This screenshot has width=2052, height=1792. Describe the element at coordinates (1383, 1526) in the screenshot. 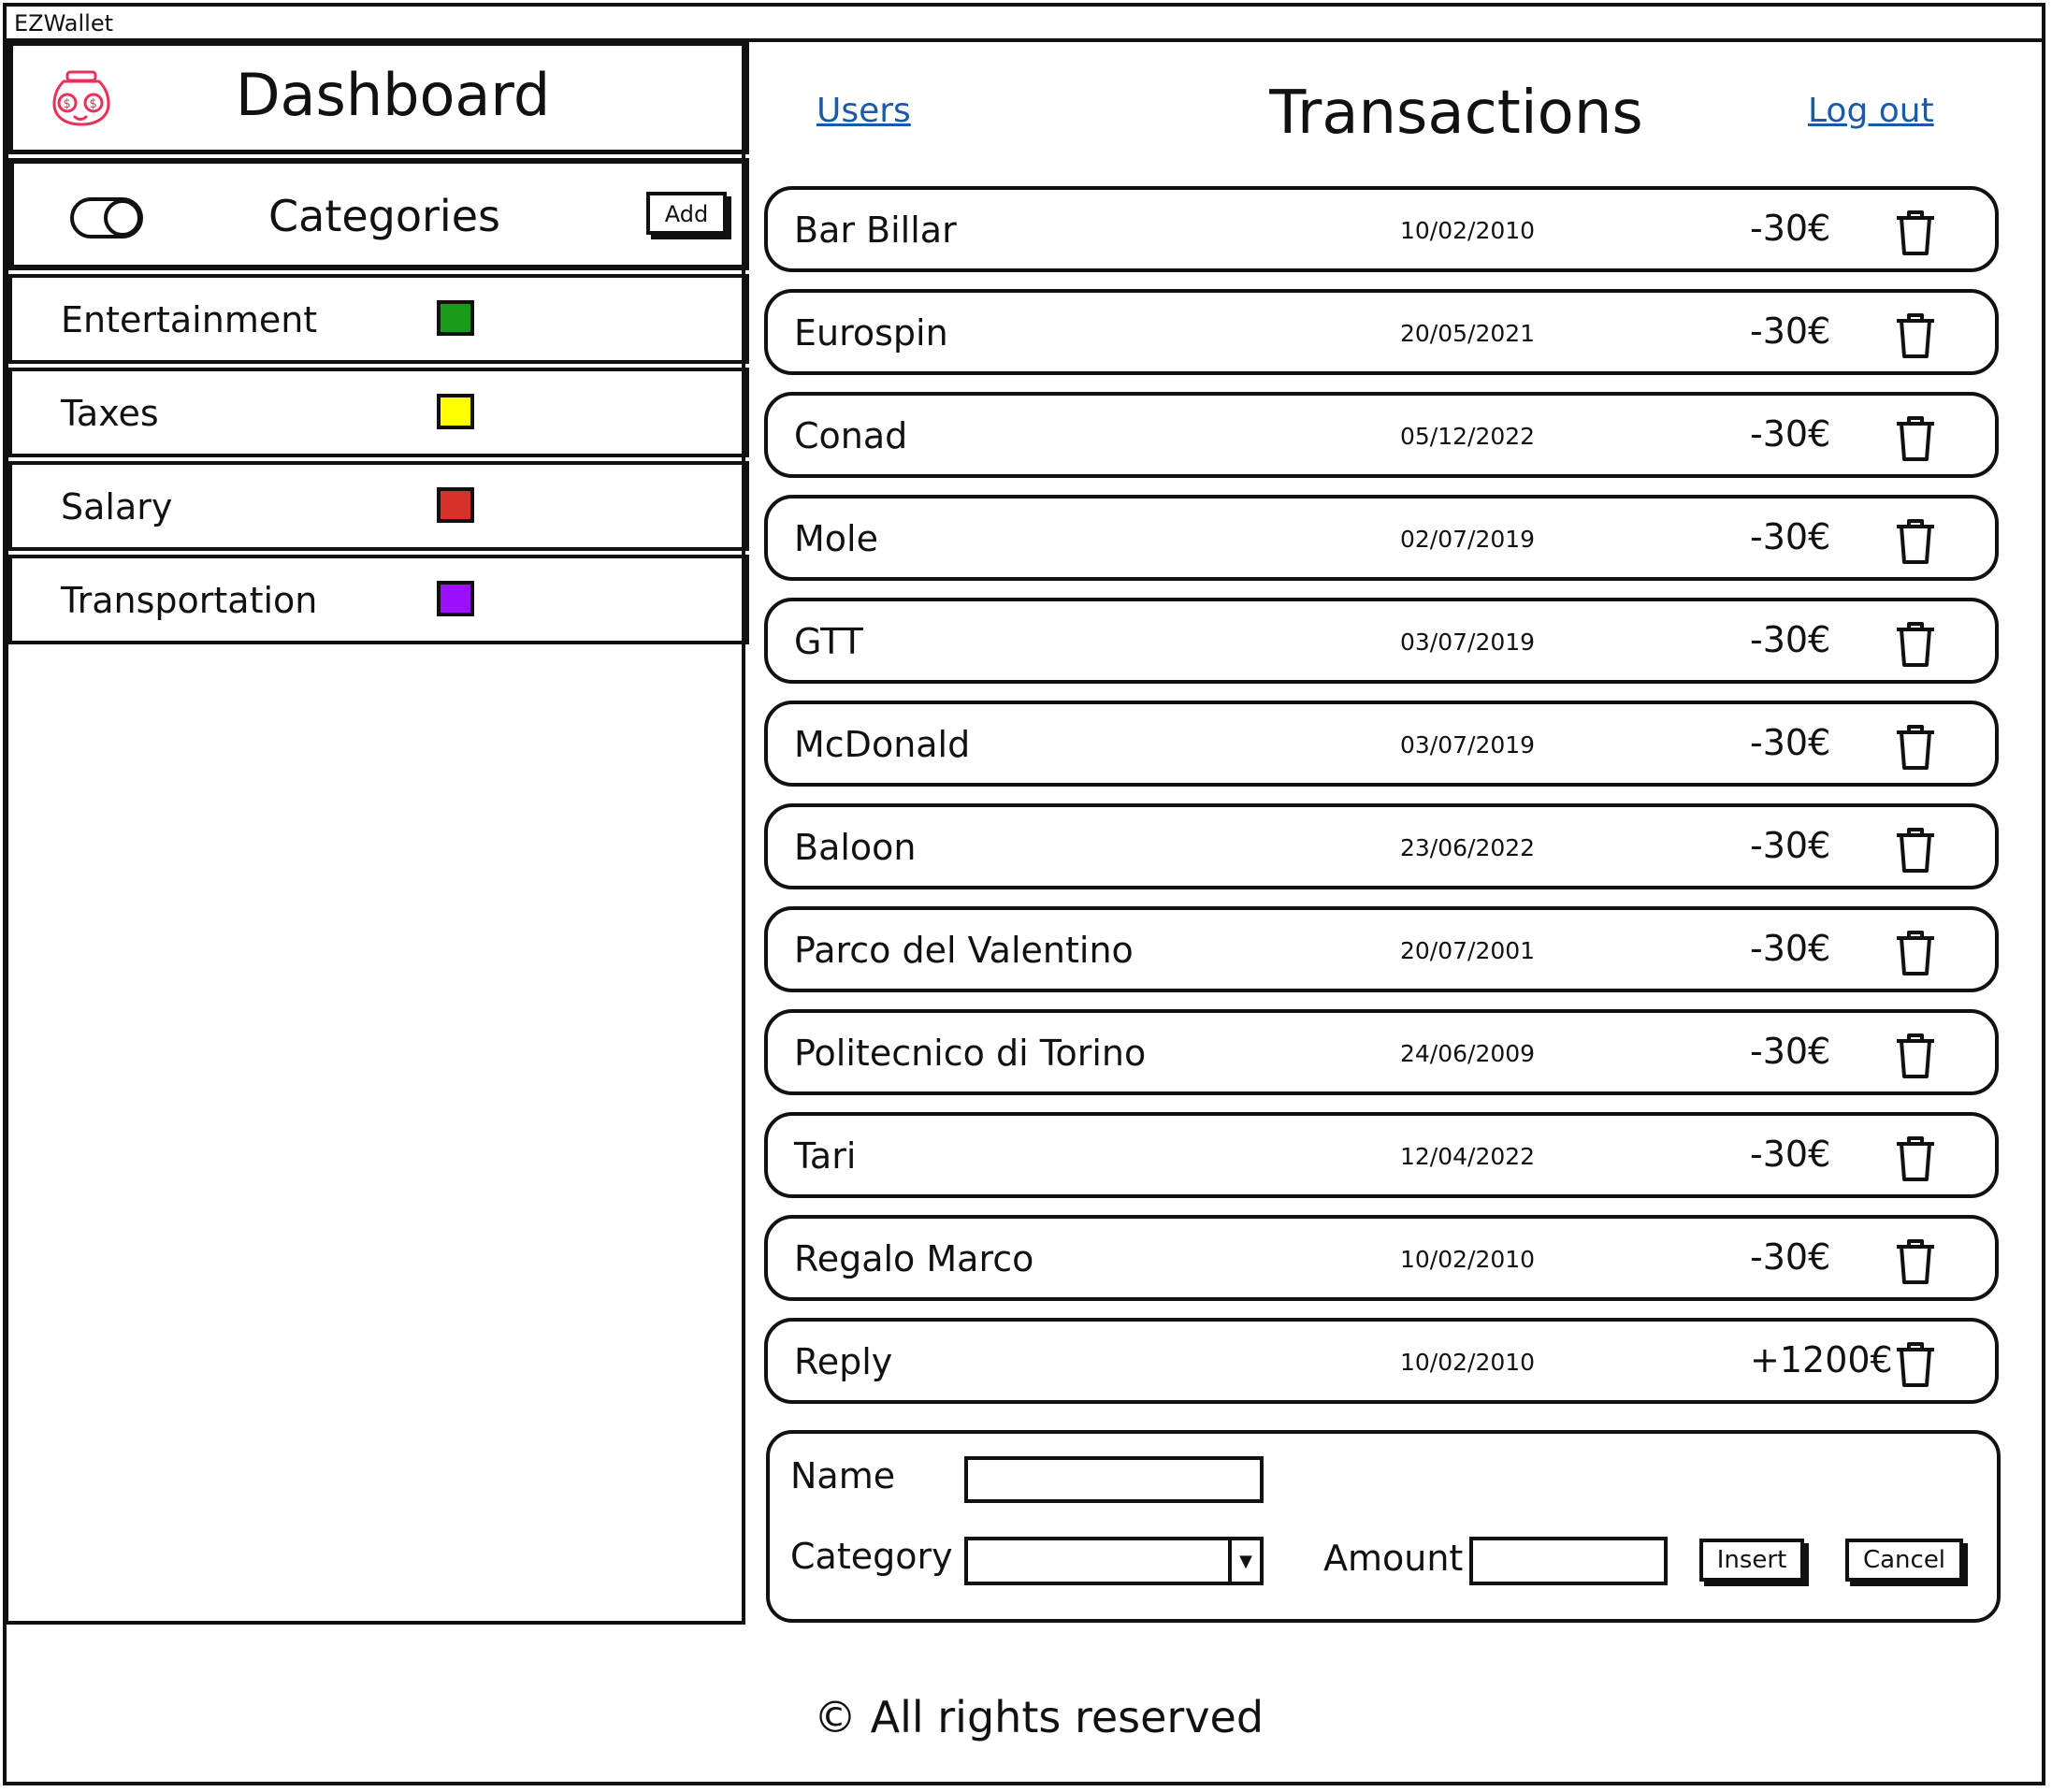

I see `new-transaction-form: Name Category ▼ Amount Insert Cancel` at that location.